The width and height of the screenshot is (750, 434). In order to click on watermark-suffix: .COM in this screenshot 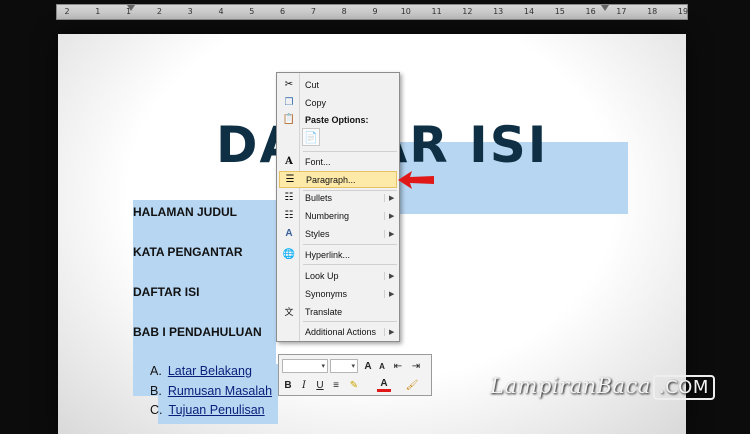, I will do `click(683, 387)`.